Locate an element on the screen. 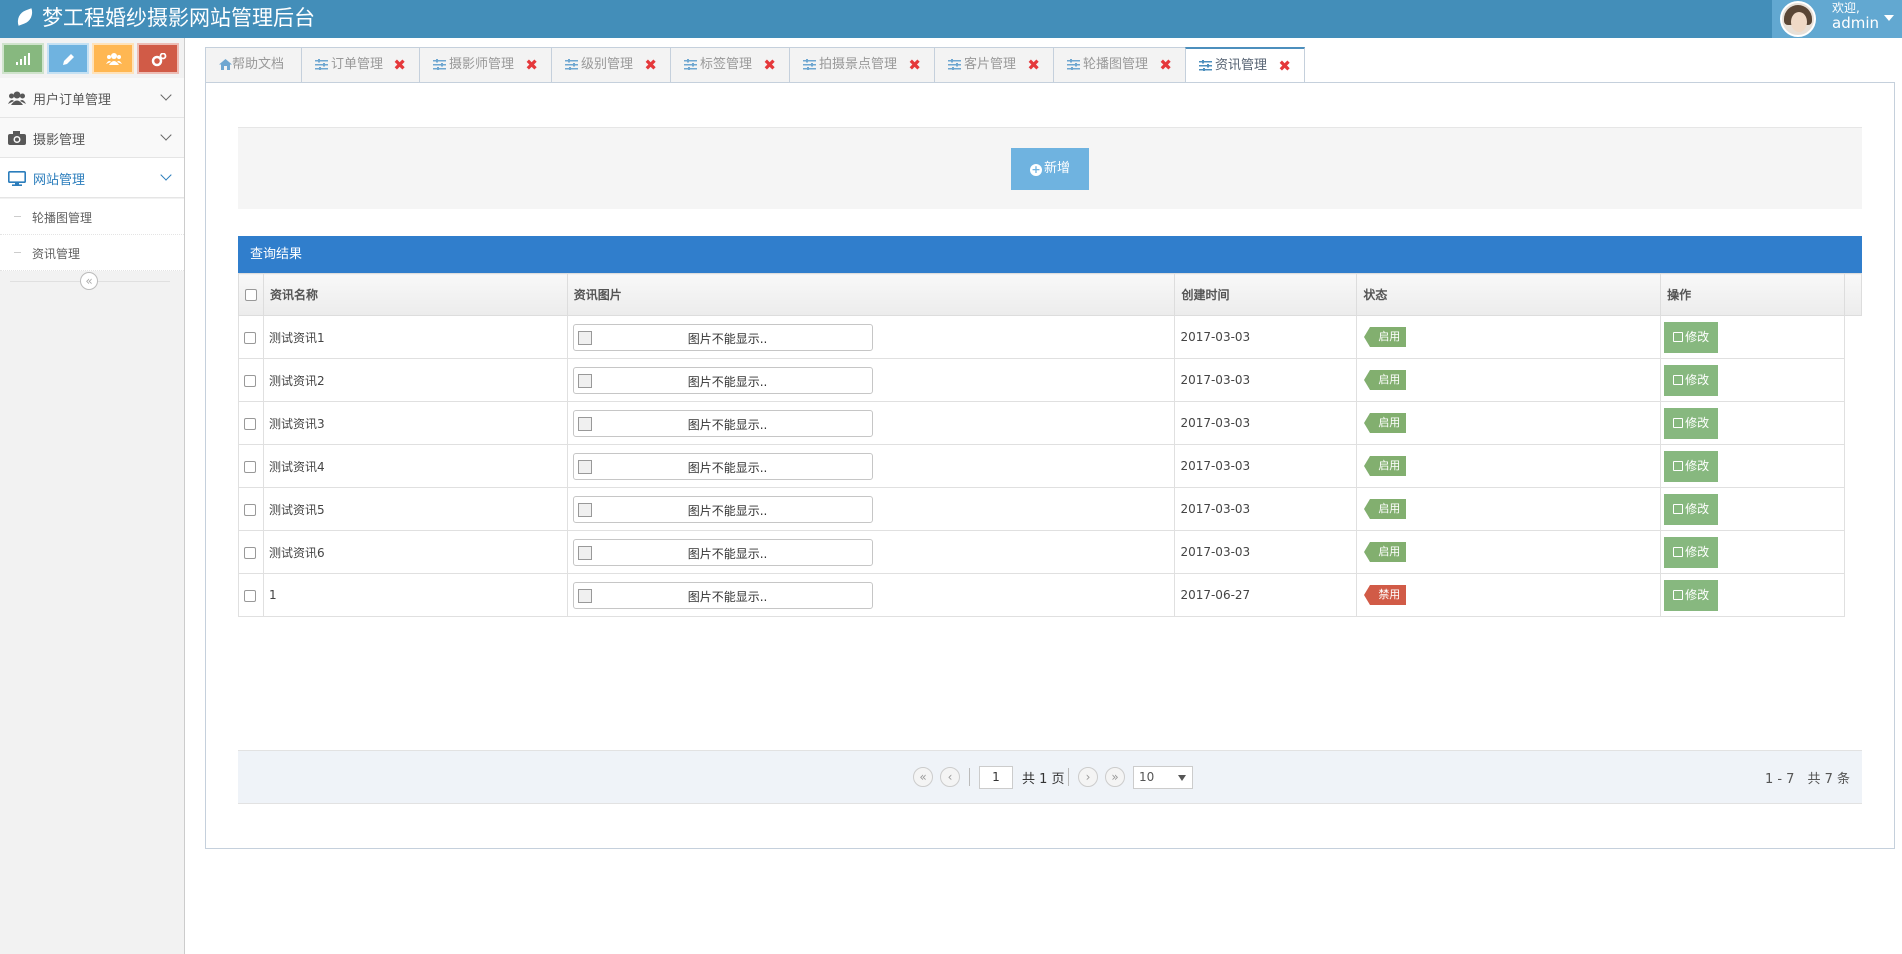 The image size is (1902, 954). news-name: 1 is located at coordinates (415, 595).